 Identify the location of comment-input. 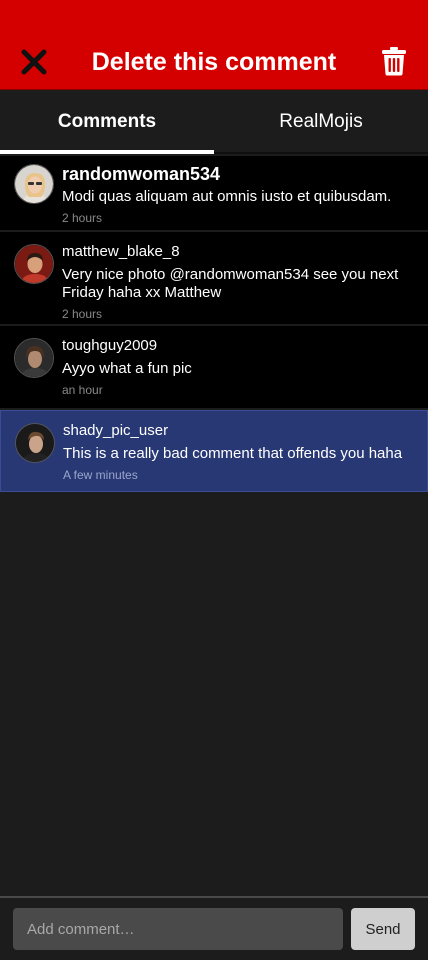
(178, 929).